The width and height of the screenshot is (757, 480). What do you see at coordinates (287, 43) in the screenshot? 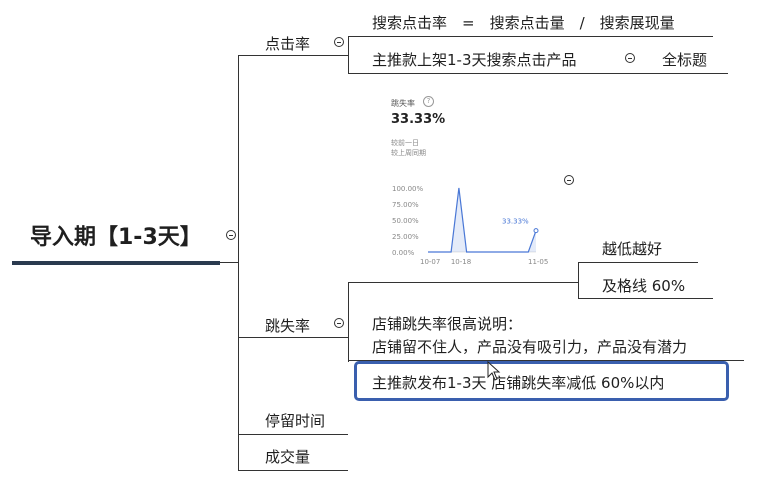
I see `branch-ctr: 点击率` at bounding box center [287, 43].